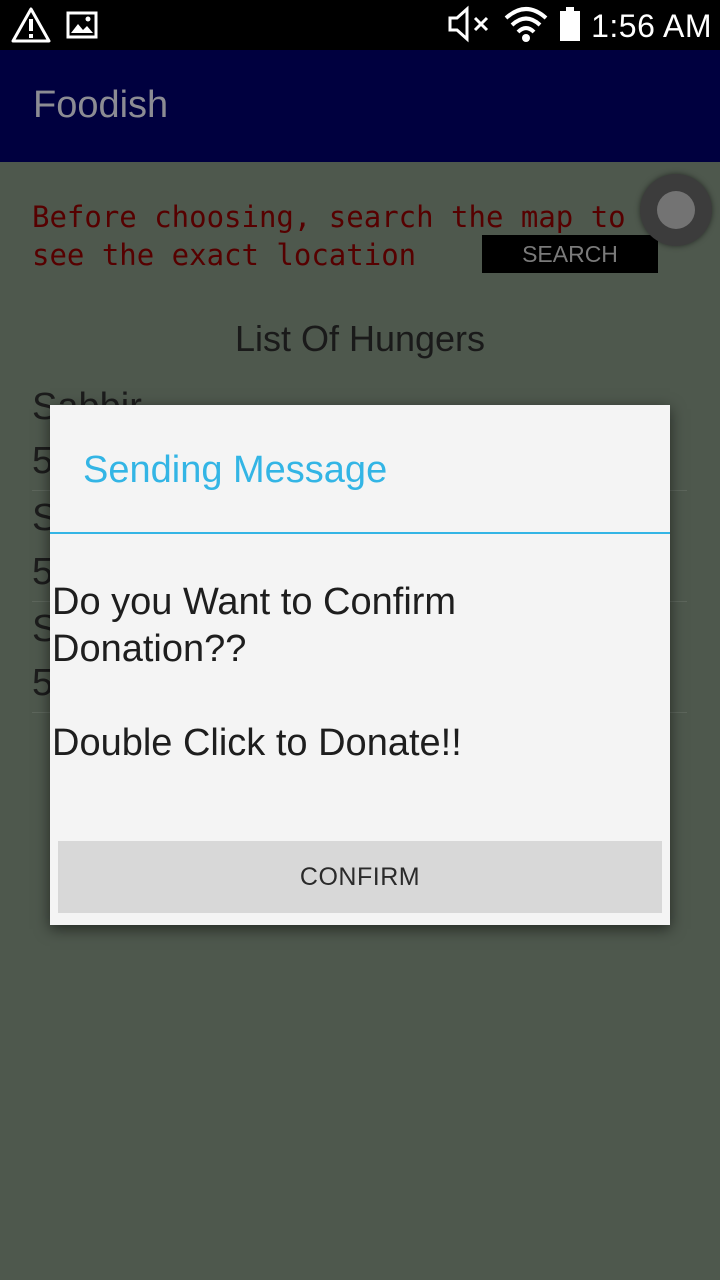 The width and height of the screenshot is (720, 1280). Describe the element at coordinates (235, 470) in the screenshot. I see `dialog-title: Sending Message` at that location.